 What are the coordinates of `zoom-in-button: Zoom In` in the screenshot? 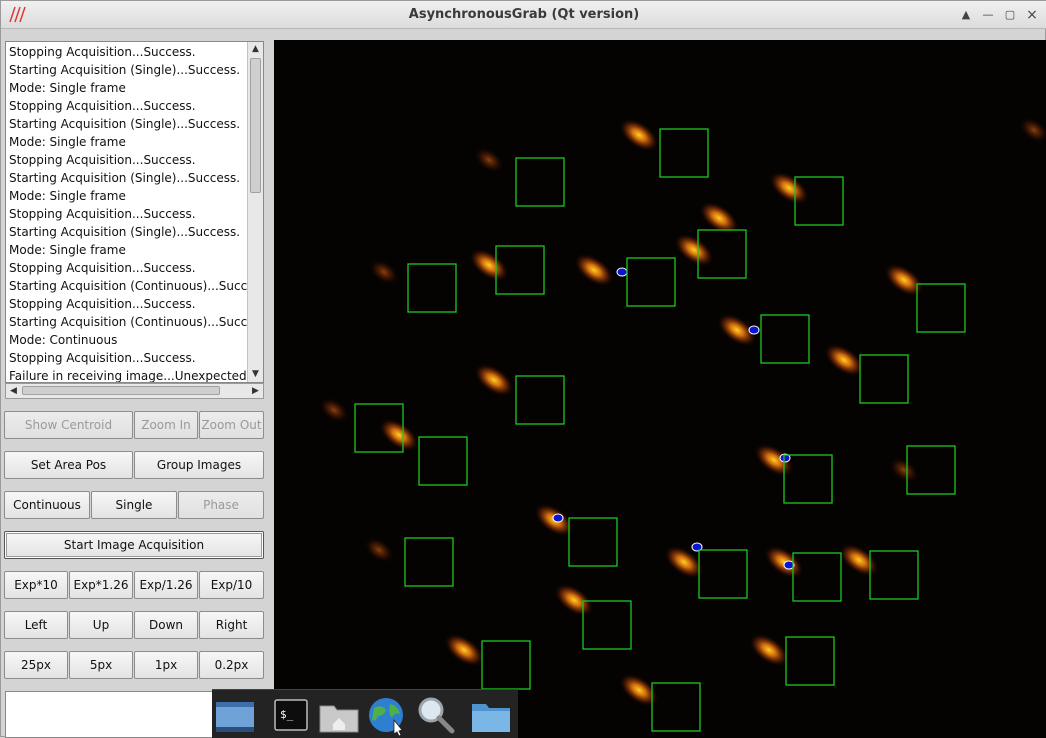 It's located at (166, 425).